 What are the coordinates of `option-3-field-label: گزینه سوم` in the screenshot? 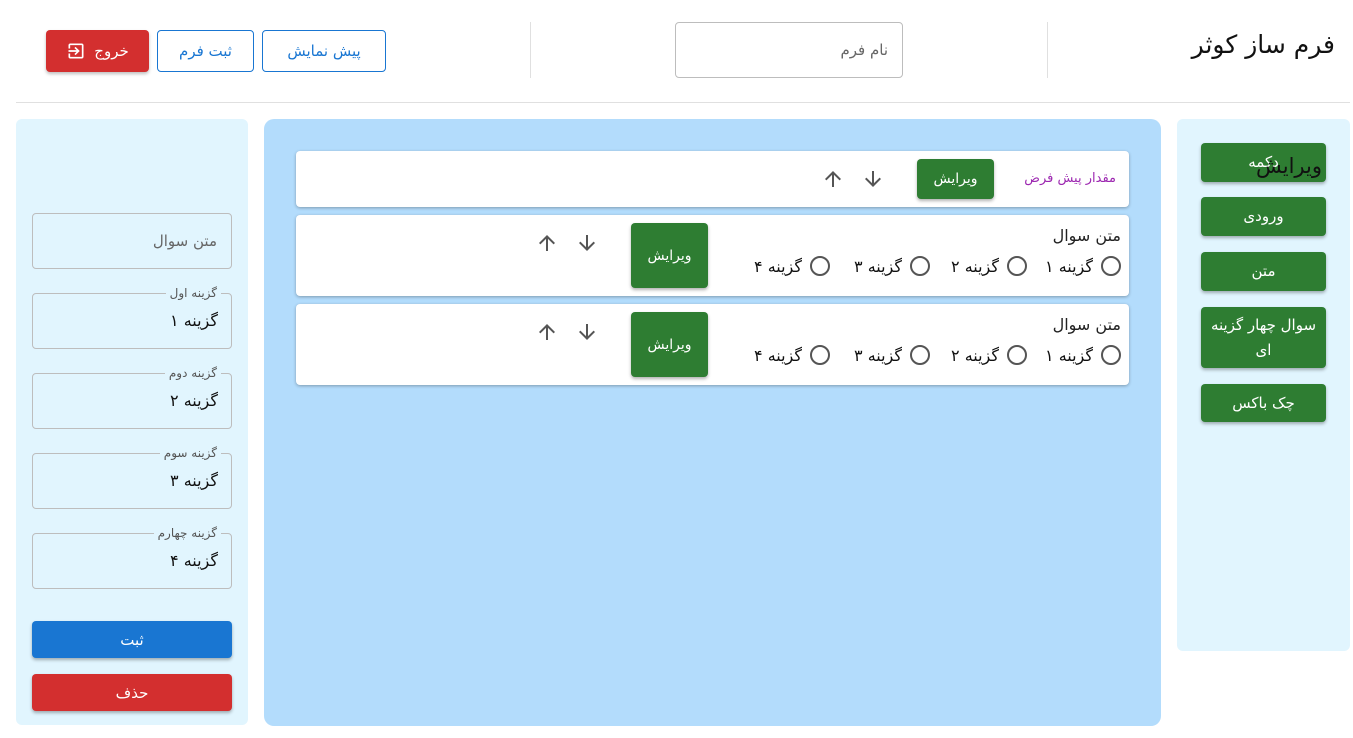 It's located at (190, 453).